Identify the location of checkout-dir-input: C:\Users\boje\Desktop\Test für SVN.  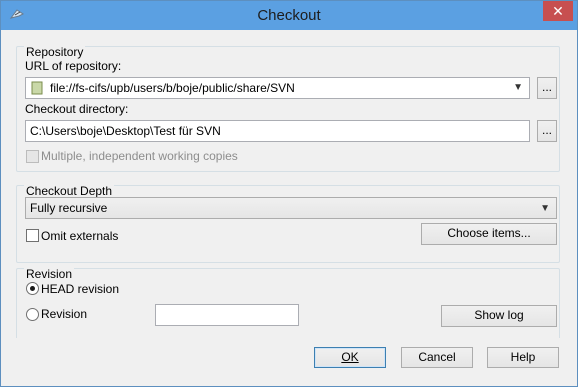
(277, 131).